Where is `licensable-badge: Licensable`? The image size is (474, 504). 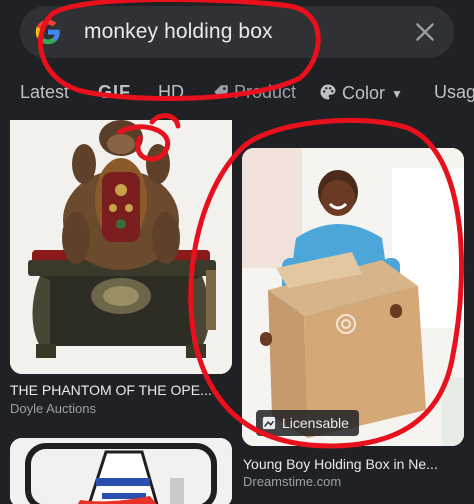
licensable-badge: Licensable is located at coordinates (307, 423).